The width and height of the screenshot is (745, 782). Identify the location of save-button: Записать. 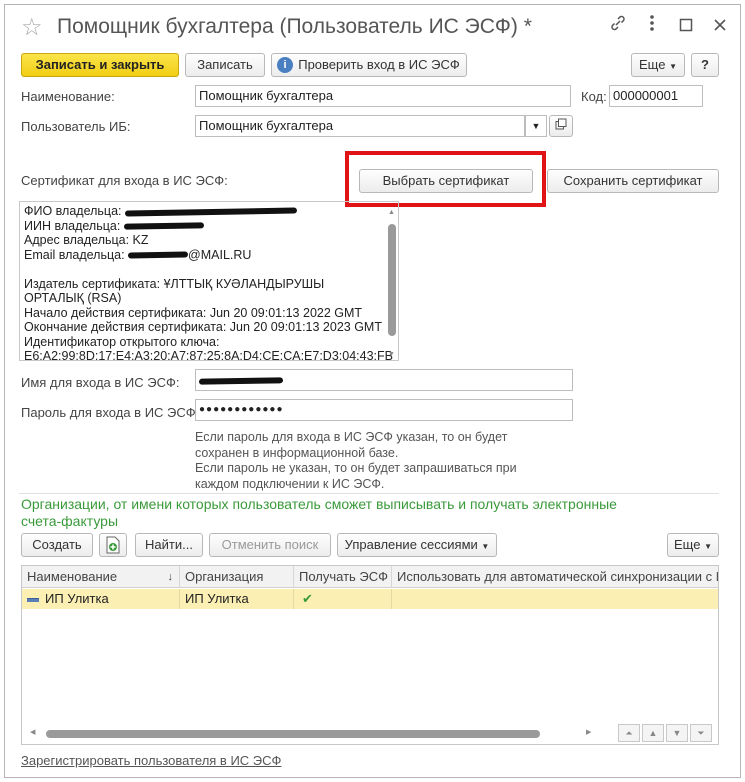
(225, 65).